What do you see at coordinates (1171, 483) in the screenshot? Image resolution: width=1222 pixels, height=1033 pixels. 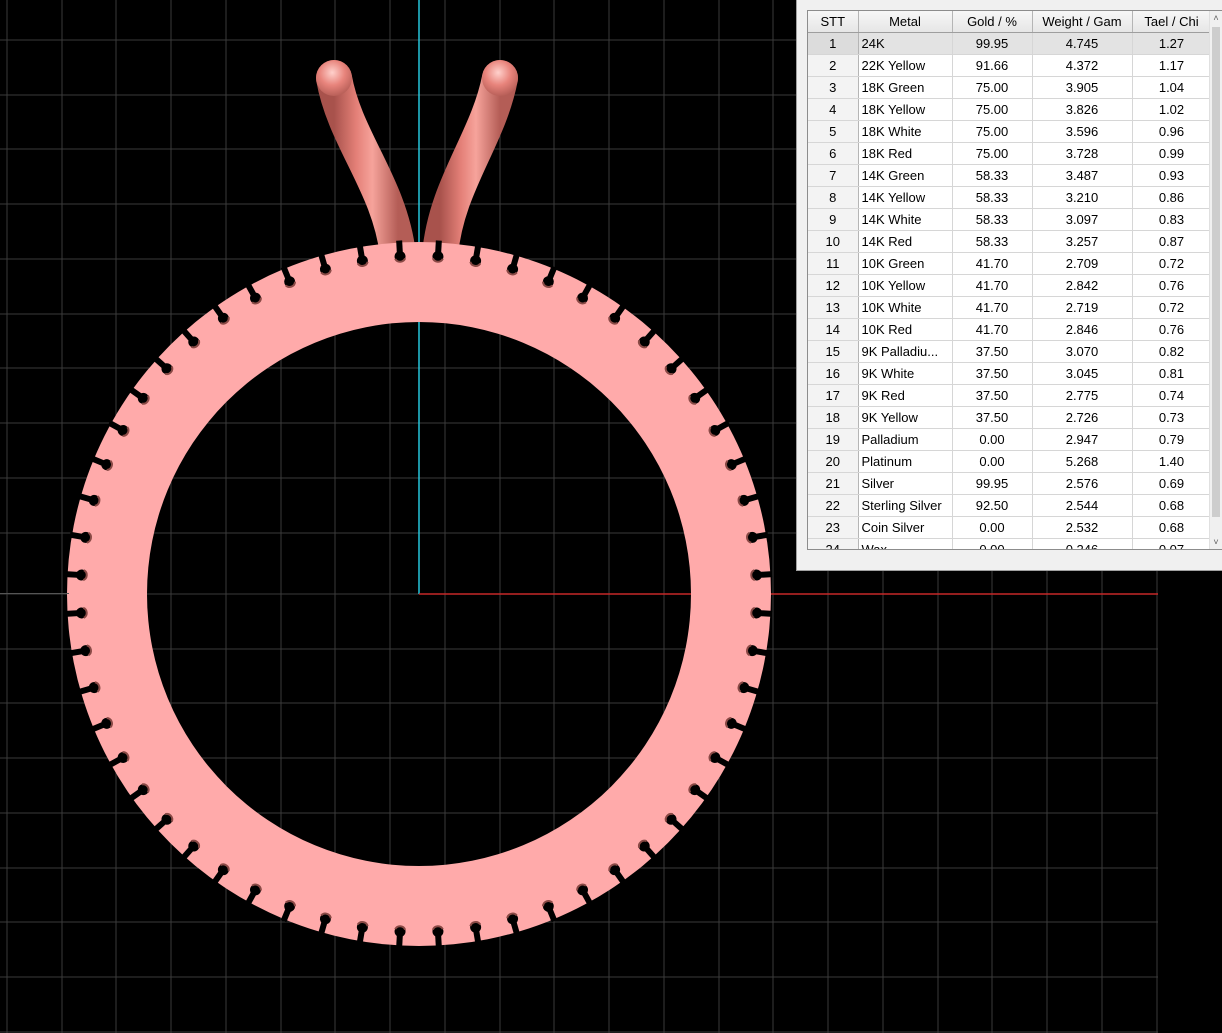 I see `cell-tael-chi: 0.69` at bounding box center [1171, 483].